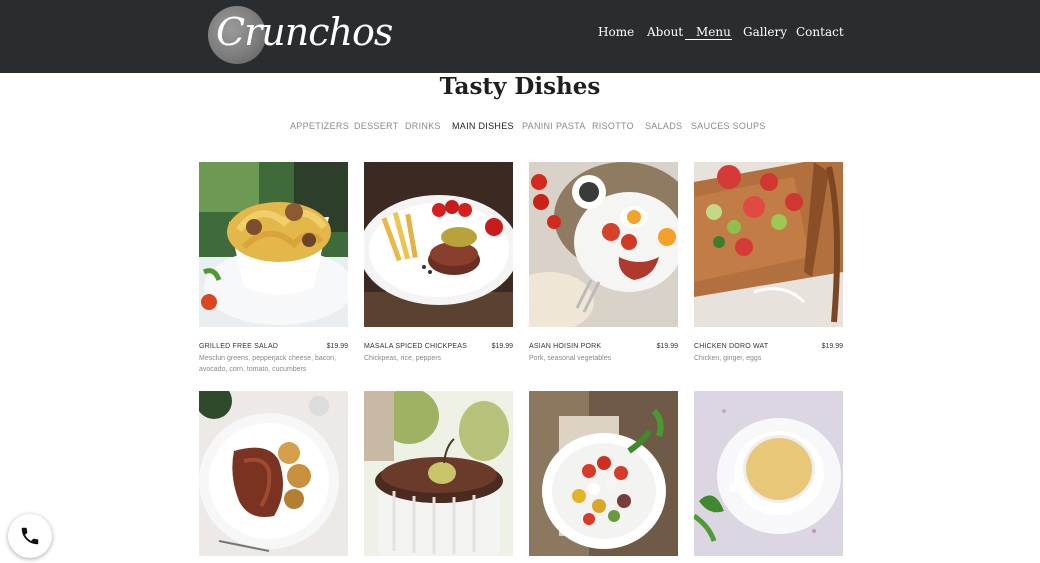 Image resolution: width=1040 pixels, height=563 pixels. What do you see at coordinates (728, 358) in the screenshot?
I see `dish-description: Chicken, ginger, eggs` at bounding box center [728, 358].